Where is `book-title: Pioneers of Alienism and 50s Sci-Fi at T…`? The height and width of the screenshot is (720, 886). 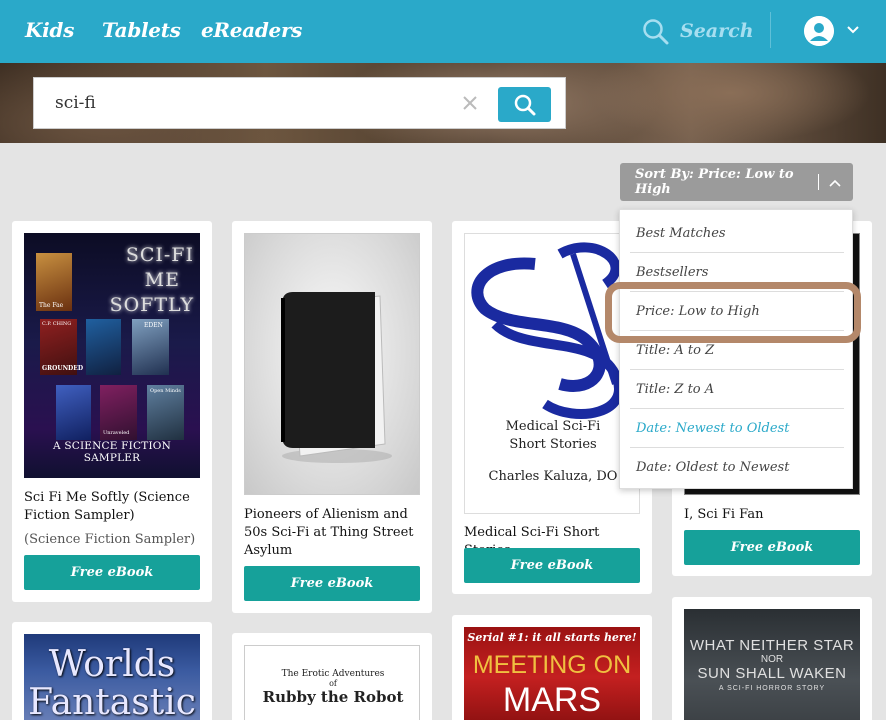
book-title: Pioneers of Alienism and 50s Sci-Fi at T… is located at coordinates (332, 533).